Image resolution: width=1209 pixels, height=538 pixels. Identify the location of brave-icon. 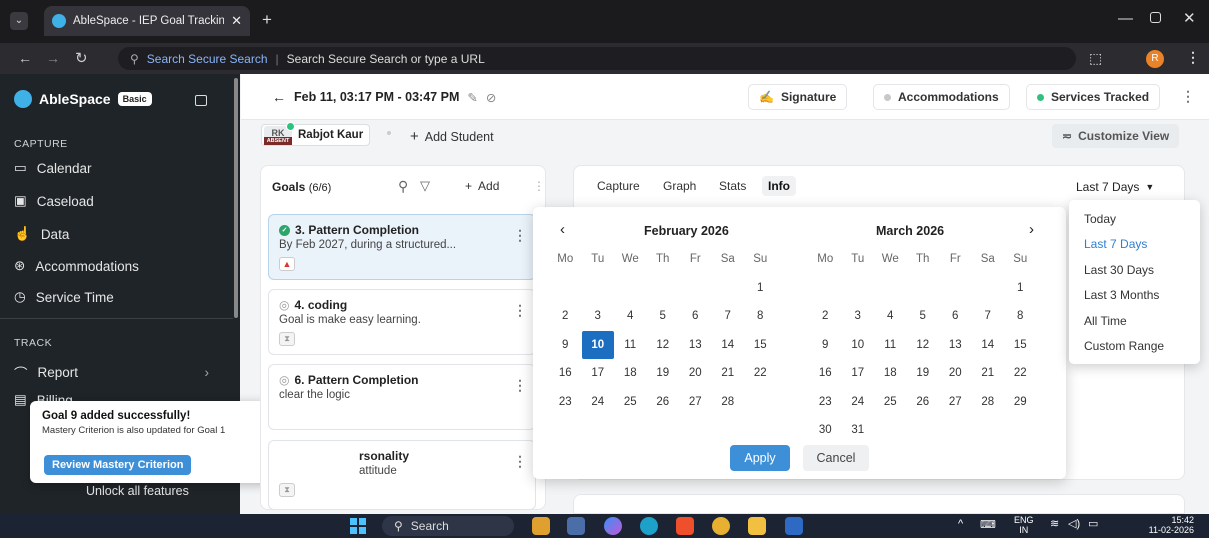
(685, 526).